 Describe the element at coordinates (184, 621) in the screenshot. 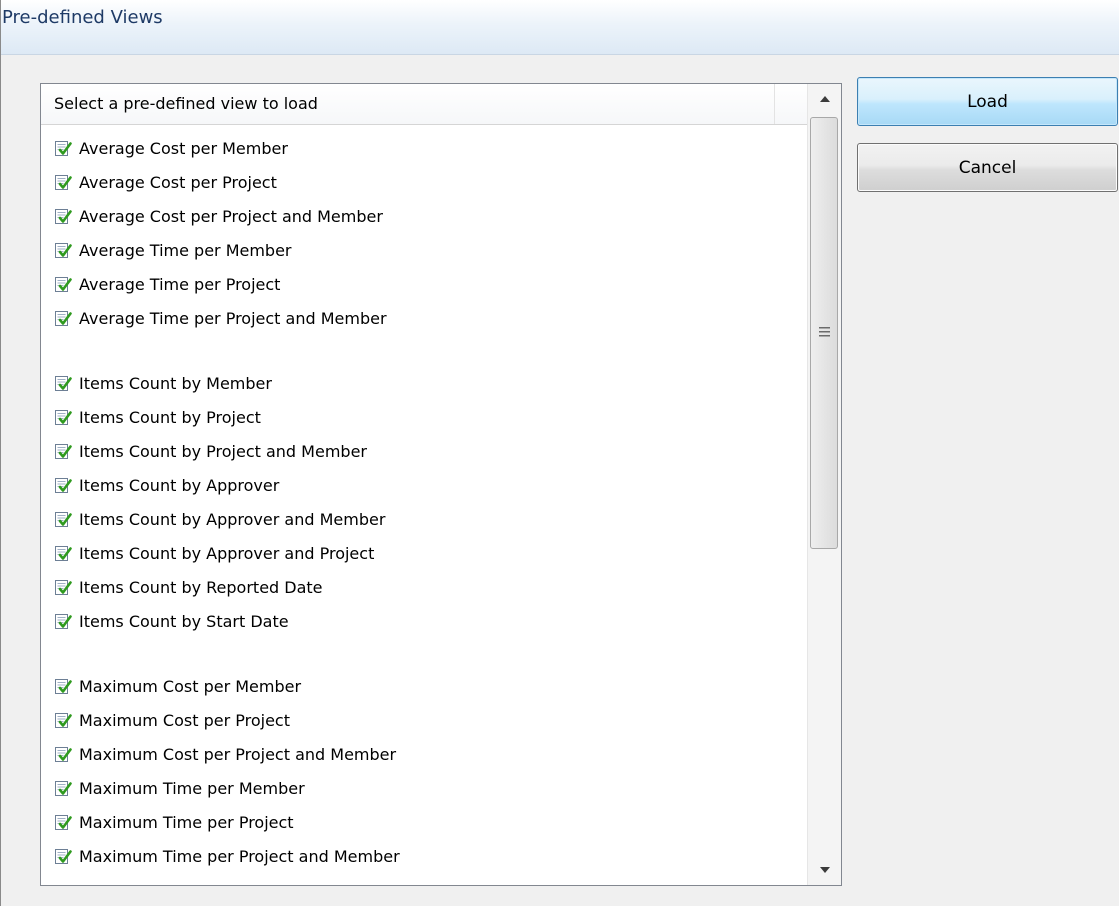

I see `list-item-label: Items Count by Start Date` at that location.